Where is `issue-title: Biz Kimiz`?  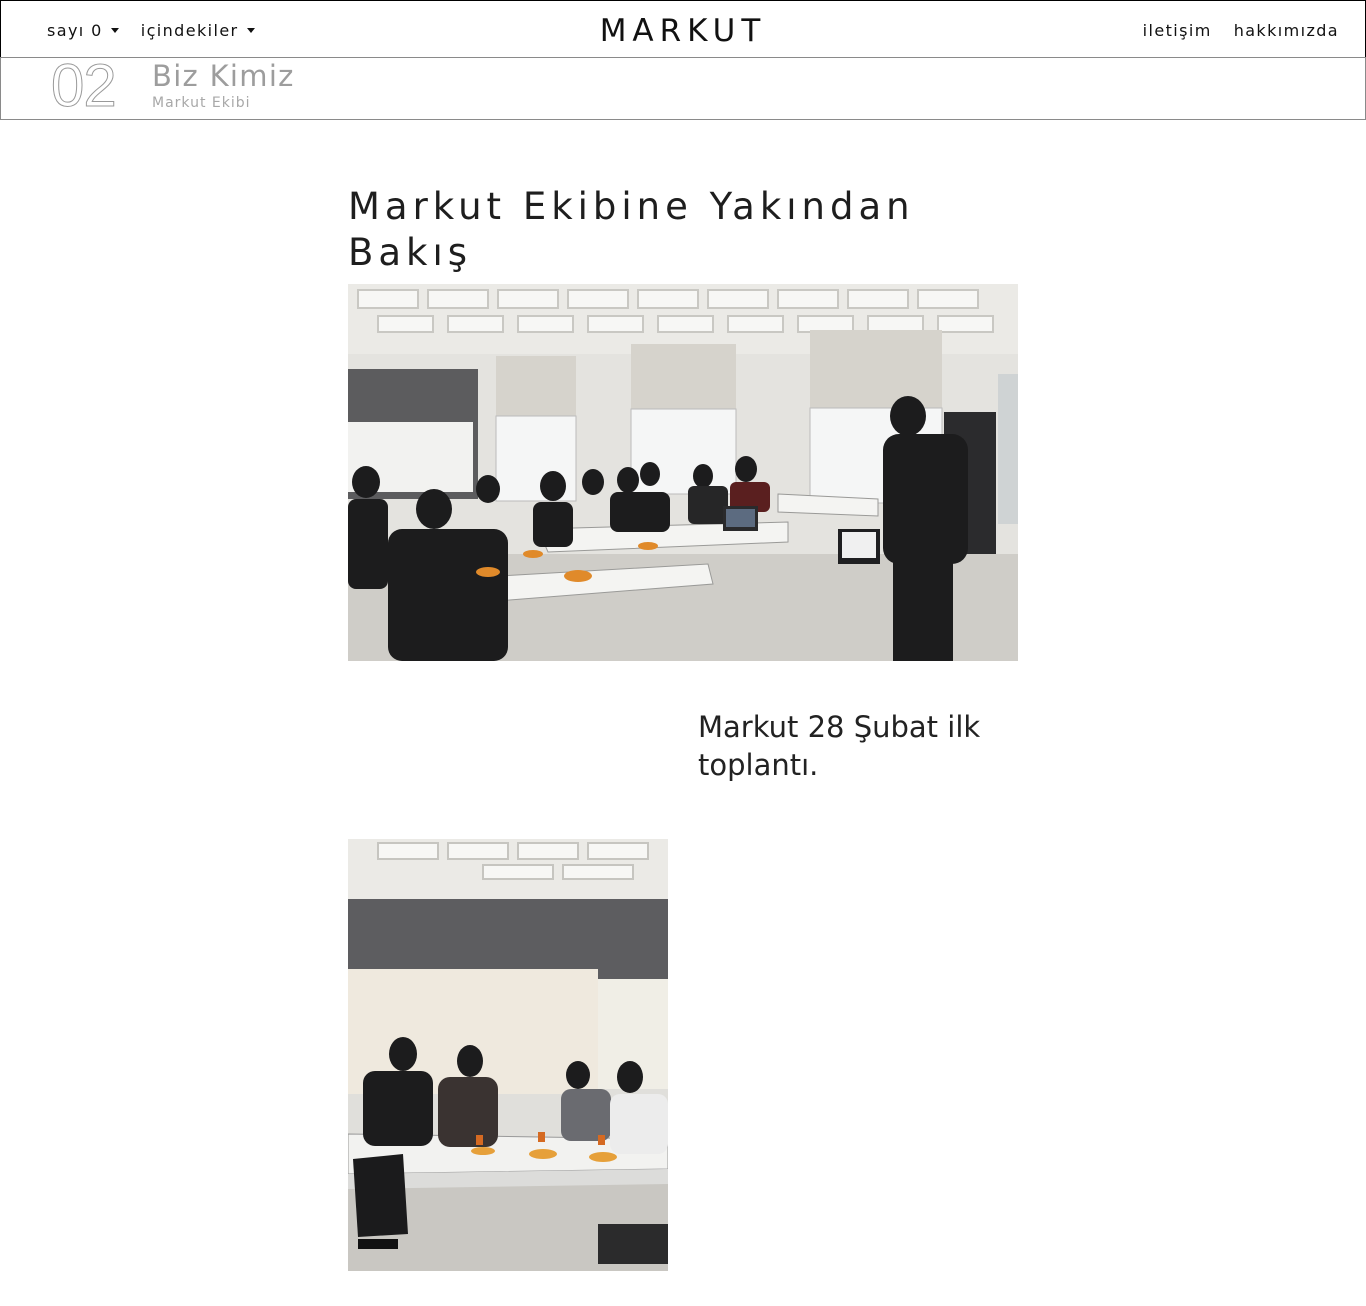
issue-title: Biz Kimiz is located at coordinates (223, 76).